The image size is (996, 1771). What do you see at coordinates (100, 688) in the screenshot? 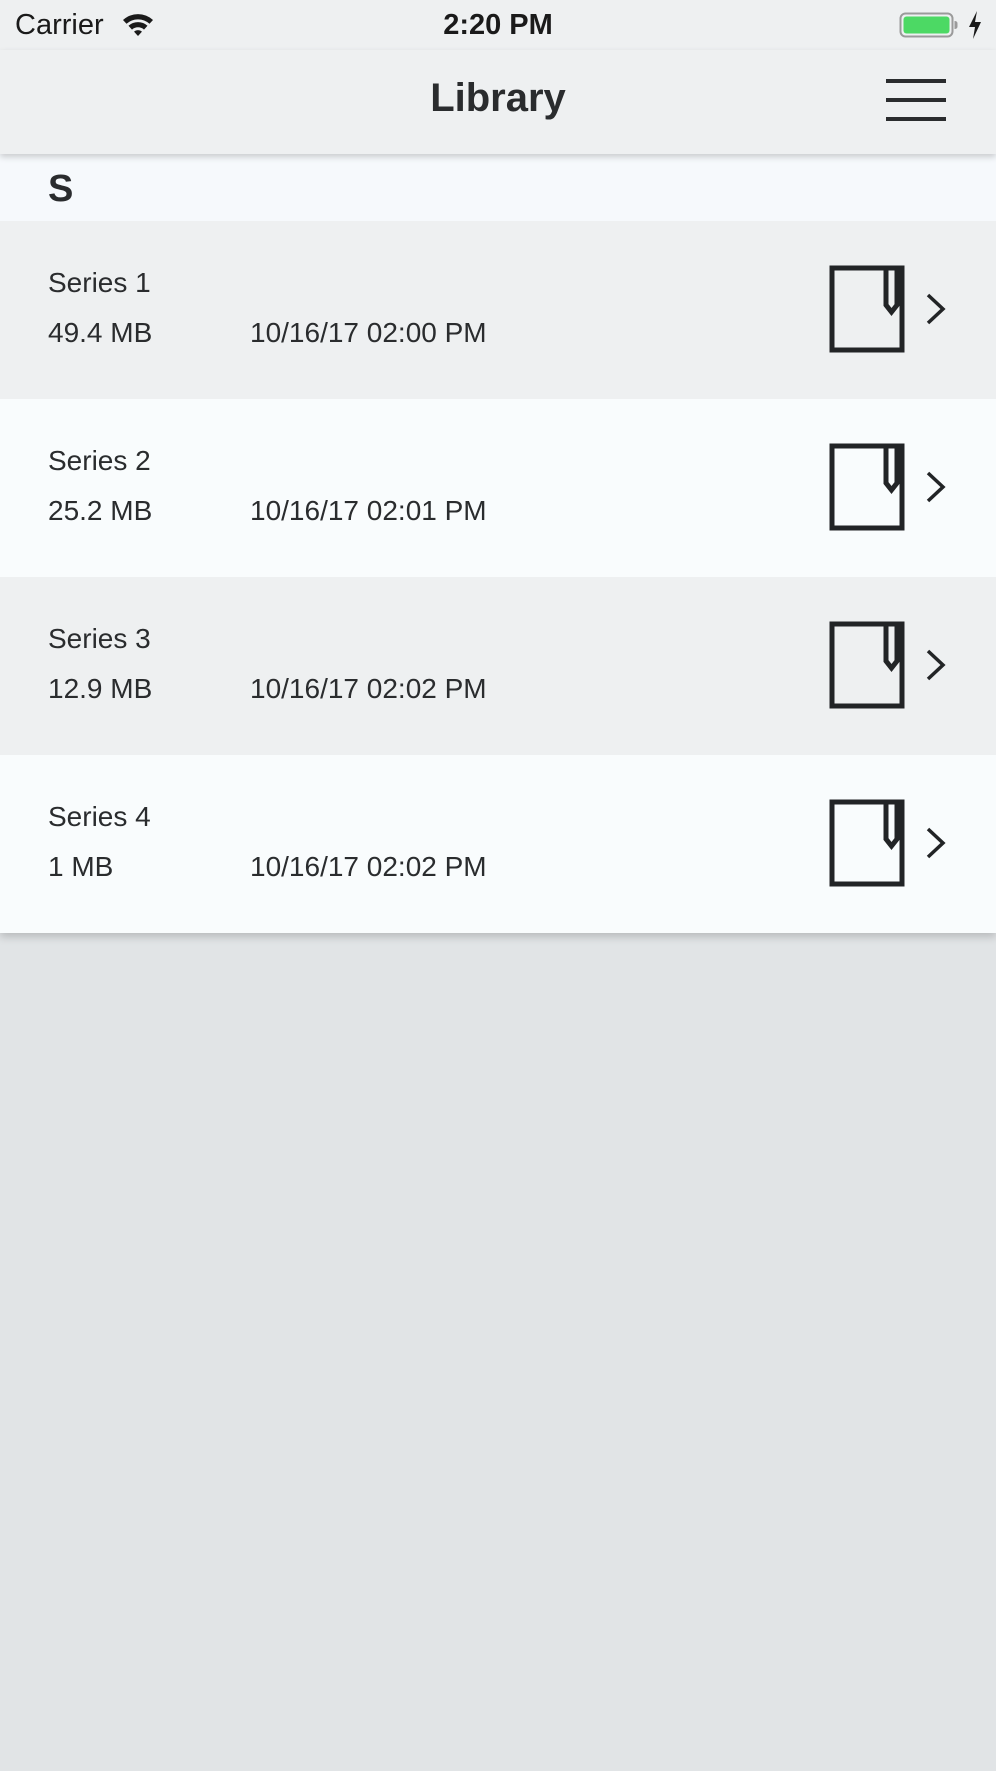
I see `item-size: 12.9 MB` at bounding box center [100, 688].